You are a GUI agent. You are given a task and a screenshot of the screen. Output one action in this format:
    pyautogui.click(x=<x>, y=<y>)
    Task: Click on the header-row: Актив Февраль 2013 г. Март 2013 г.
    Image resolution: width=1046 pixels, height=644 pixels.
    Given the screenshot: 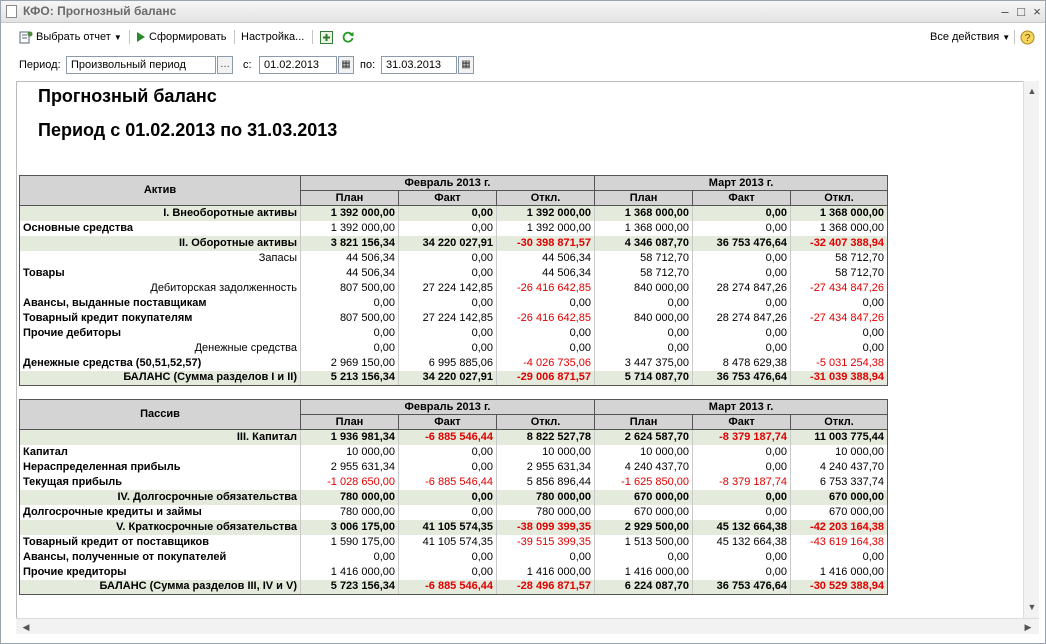 What is the action you would take?
    pyautogui.click(x=454, y=190)
    